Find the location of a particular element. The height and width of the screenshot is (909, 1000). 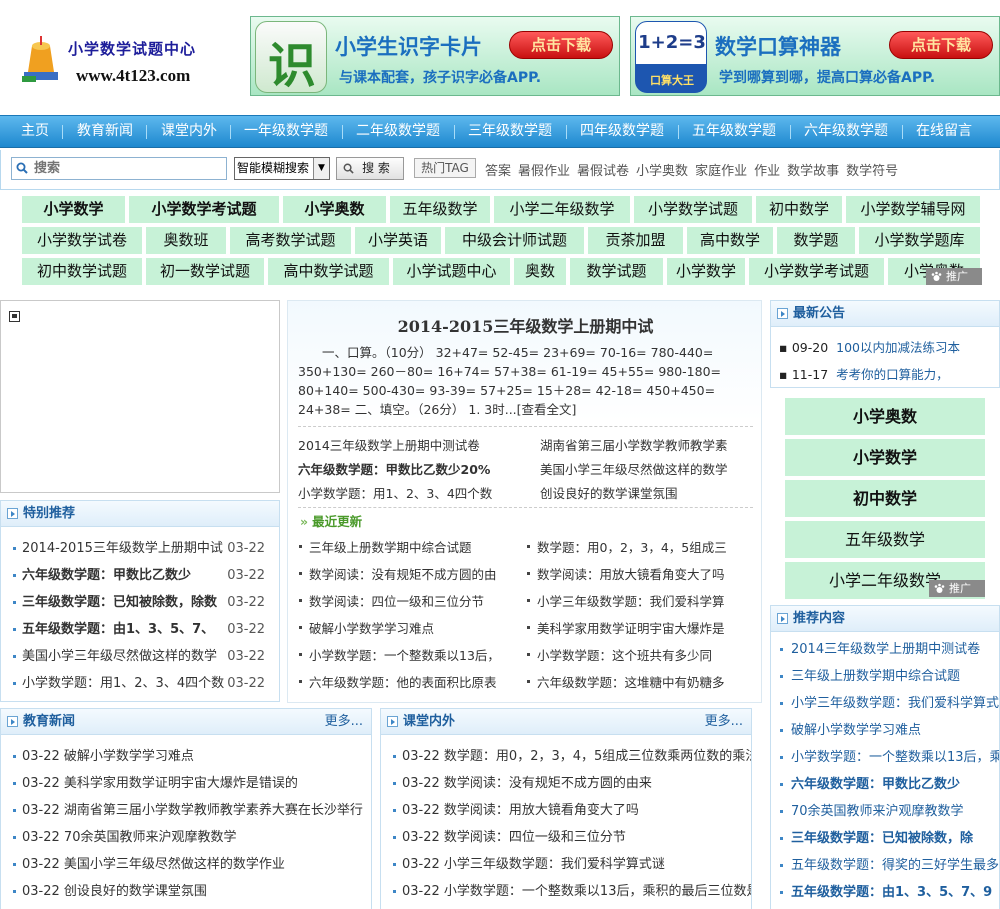

recent-item: 数学阅读：用放大镜看角变大了吗 is located at coordinates (634, 573).